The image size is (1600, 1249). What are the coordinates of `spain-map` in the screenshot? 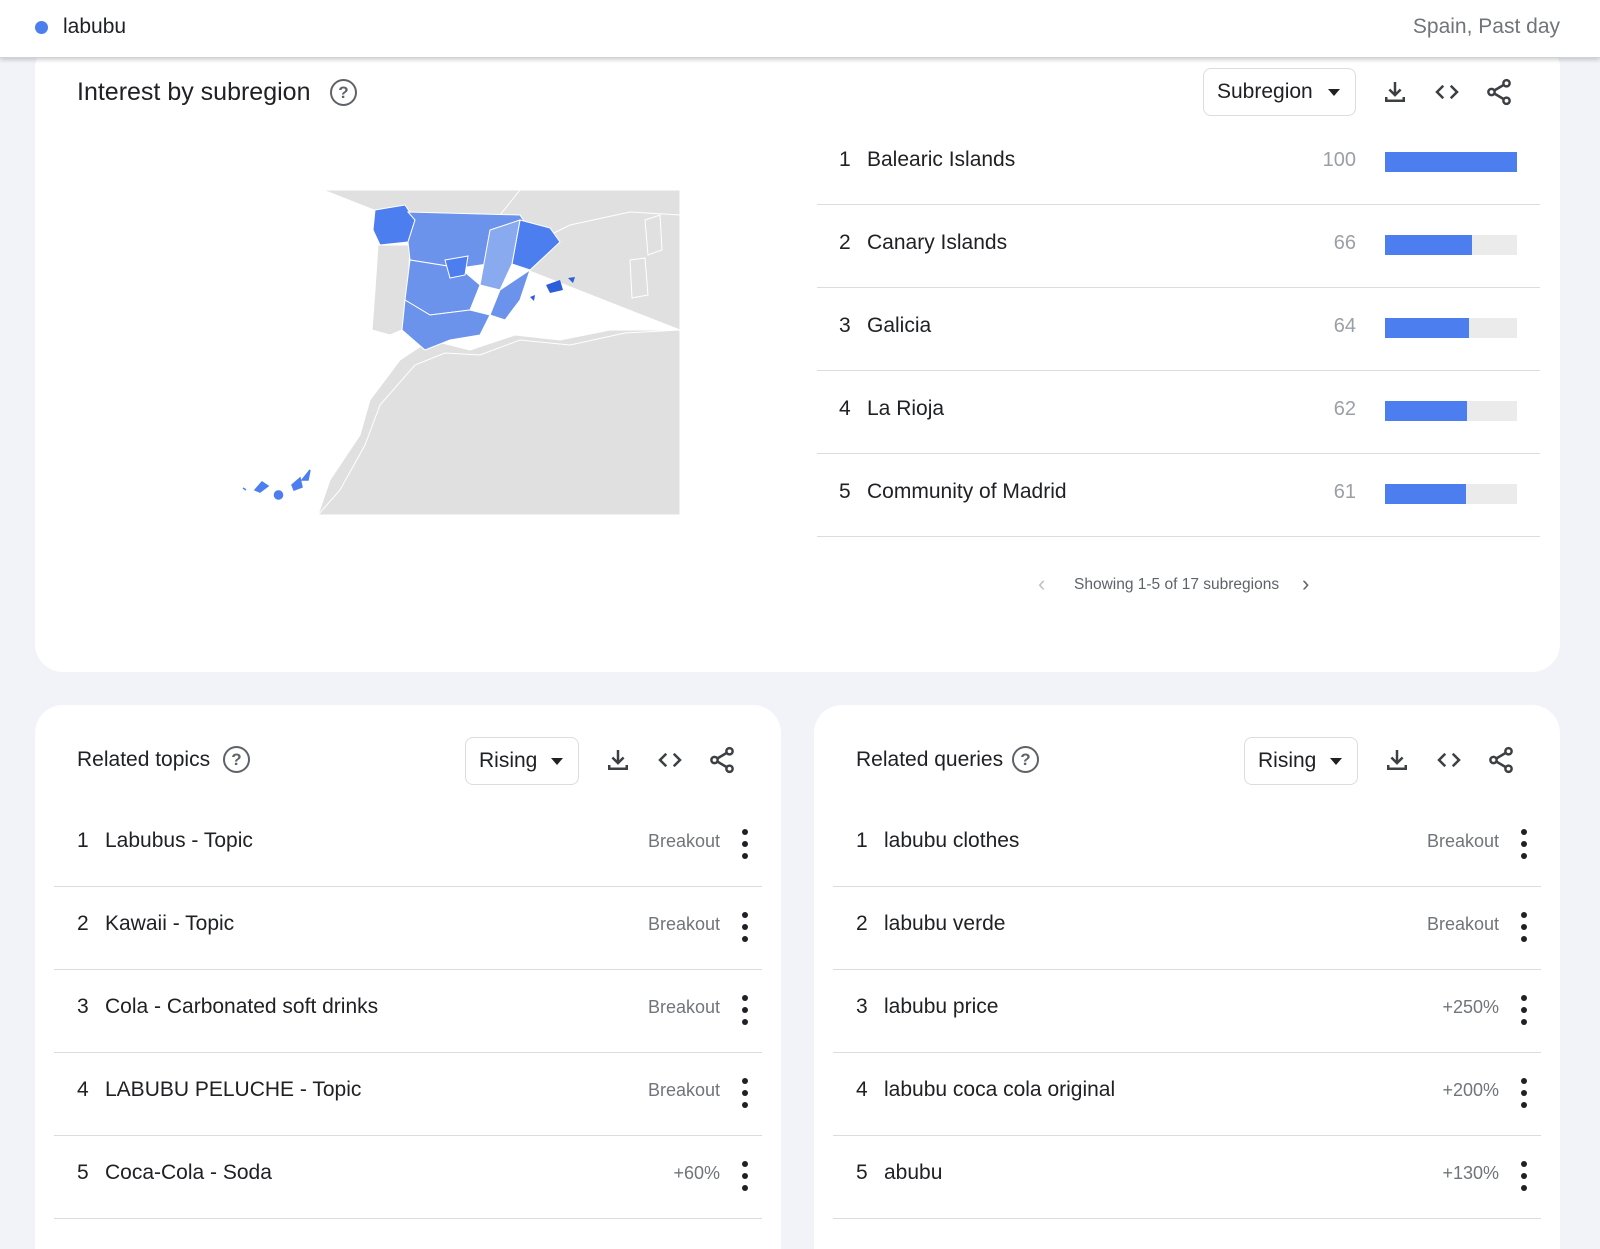 It's located at (455, 357).